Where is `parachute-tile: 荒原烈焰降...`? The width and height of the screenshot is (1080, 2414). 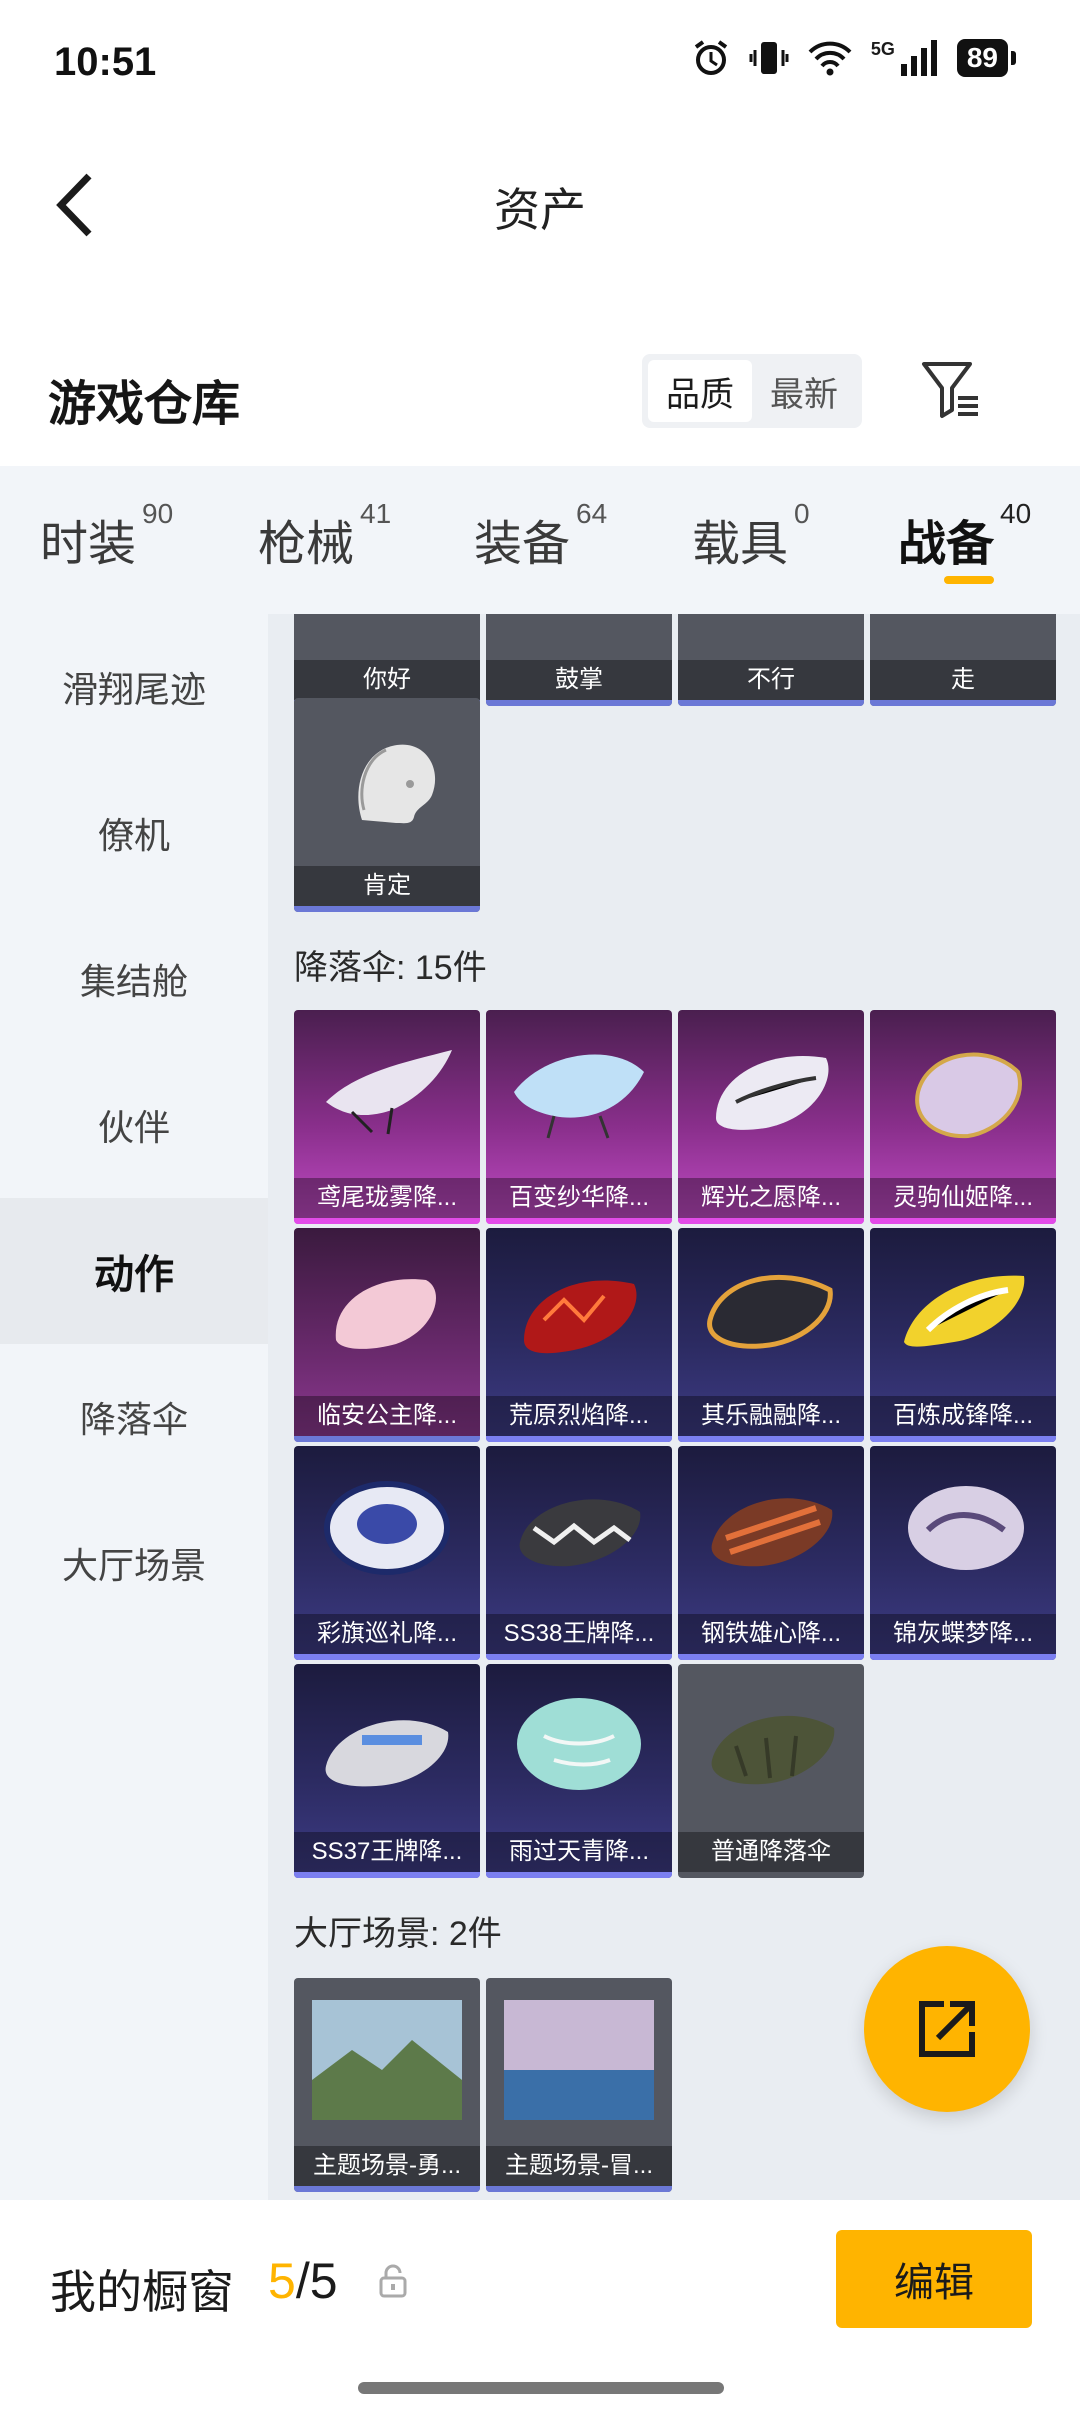
parachute-tile: 荒原烈焰降... is located at coordinates (579, 1335).